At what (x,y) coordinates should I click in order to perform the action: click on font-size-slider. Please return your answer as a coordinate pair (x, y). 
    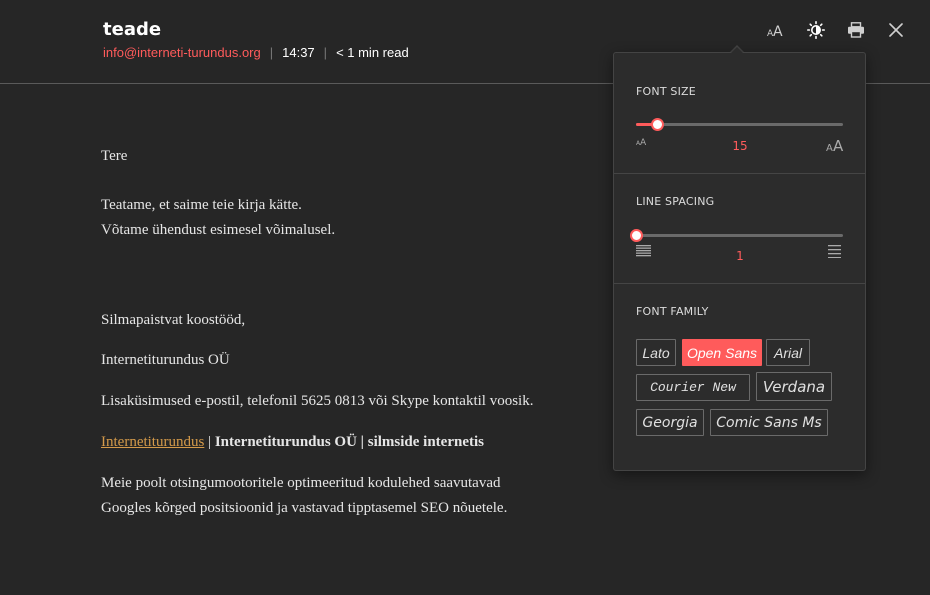
    Looking at the image, I should click on (739, 124).